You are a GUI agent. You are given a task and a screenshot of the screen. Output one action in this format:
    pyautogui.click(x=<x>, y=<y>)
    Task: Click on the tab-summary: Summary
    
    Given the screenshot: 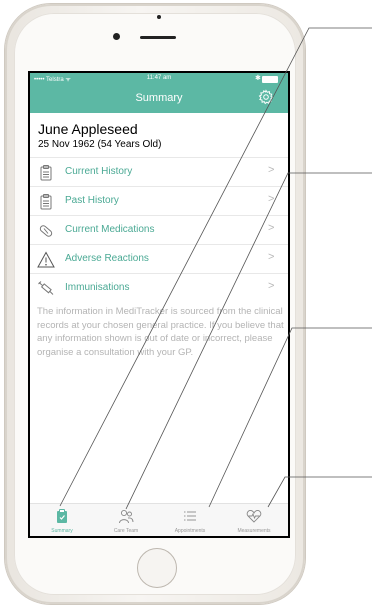 What is the action you would take?
    pyautogui.click(x=62, y=520)
    